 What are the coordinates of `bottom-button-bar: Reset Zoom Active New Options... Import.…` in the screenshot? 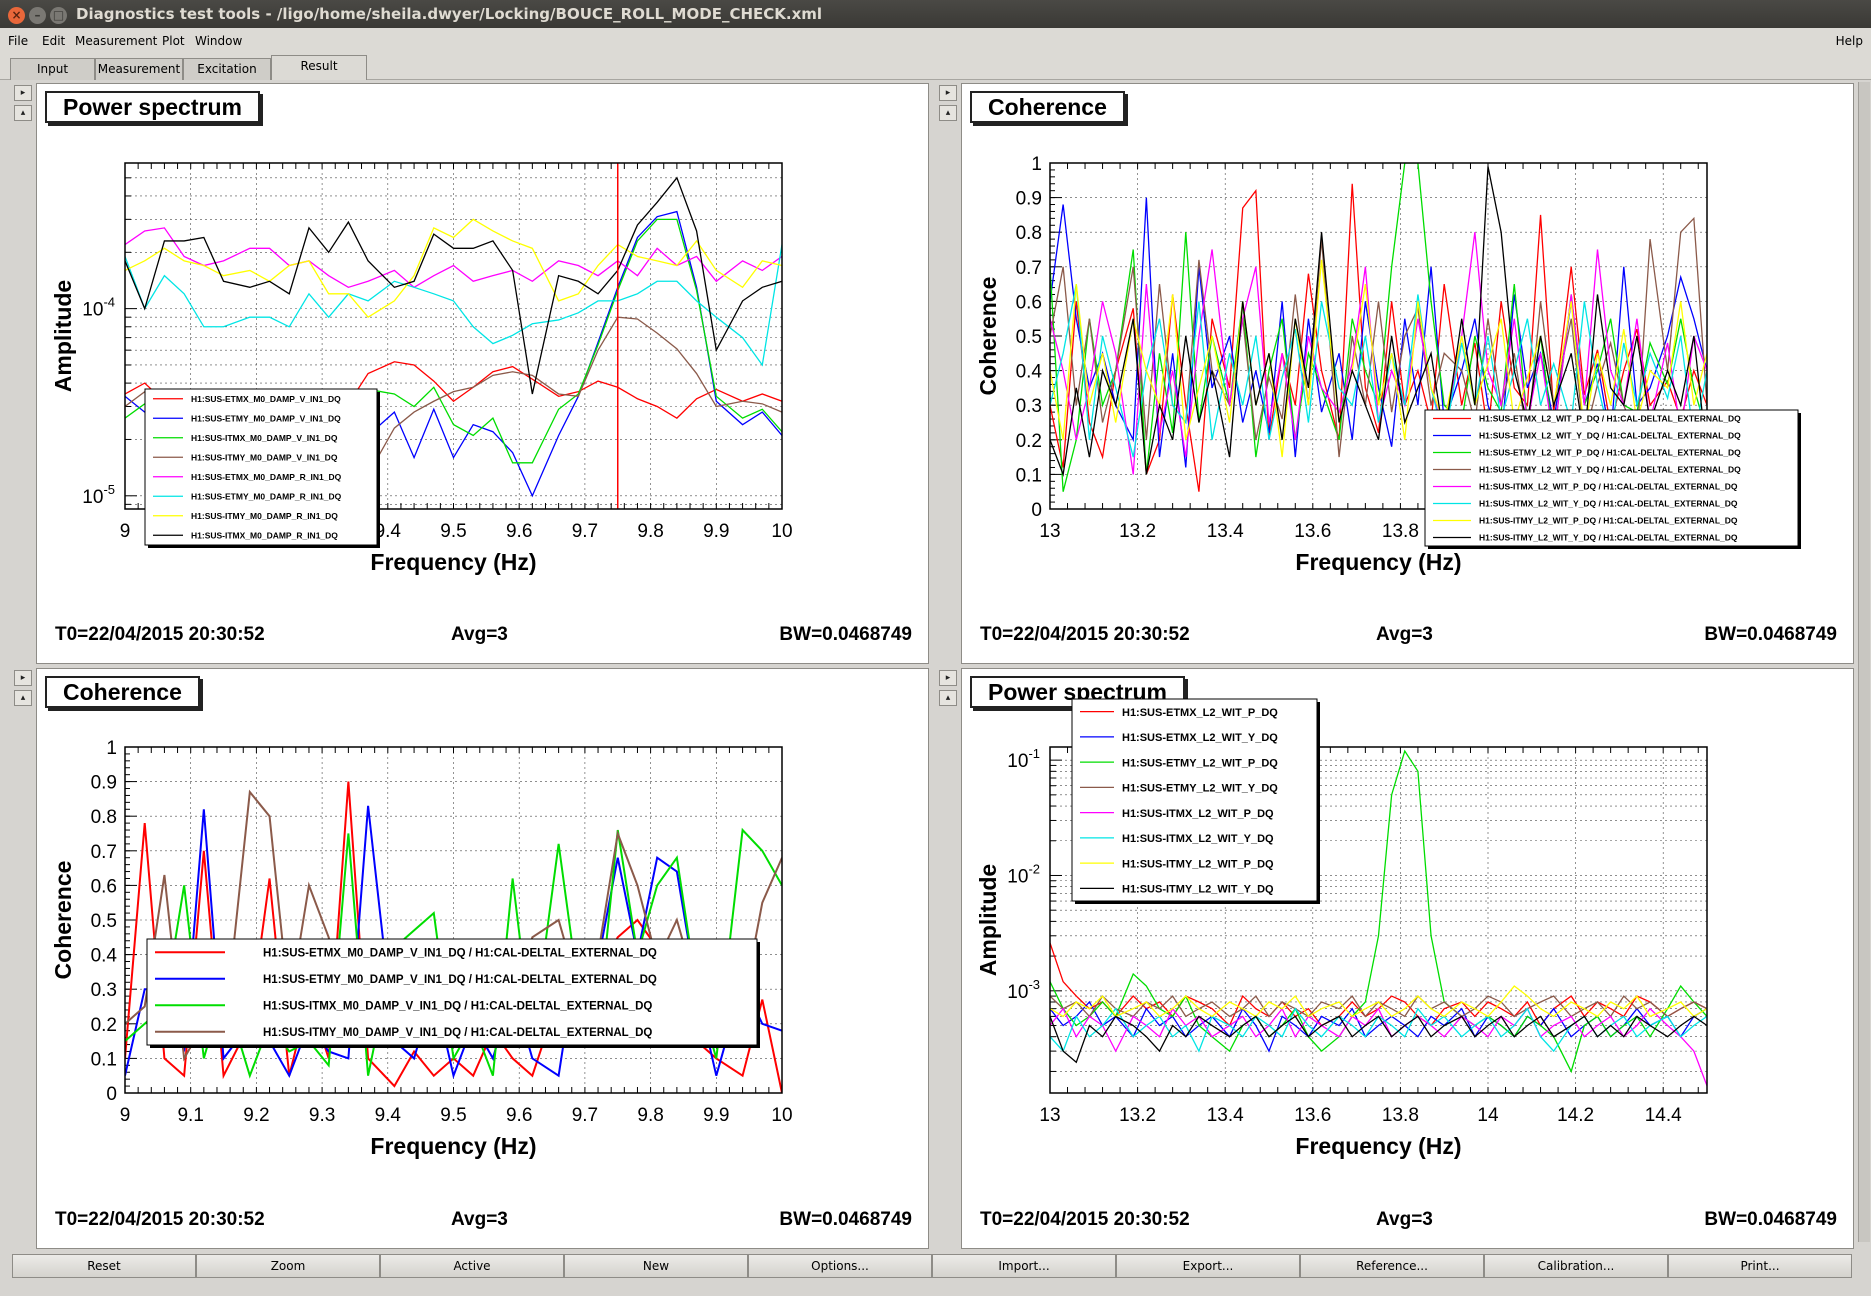 It's located at (935, 1273).